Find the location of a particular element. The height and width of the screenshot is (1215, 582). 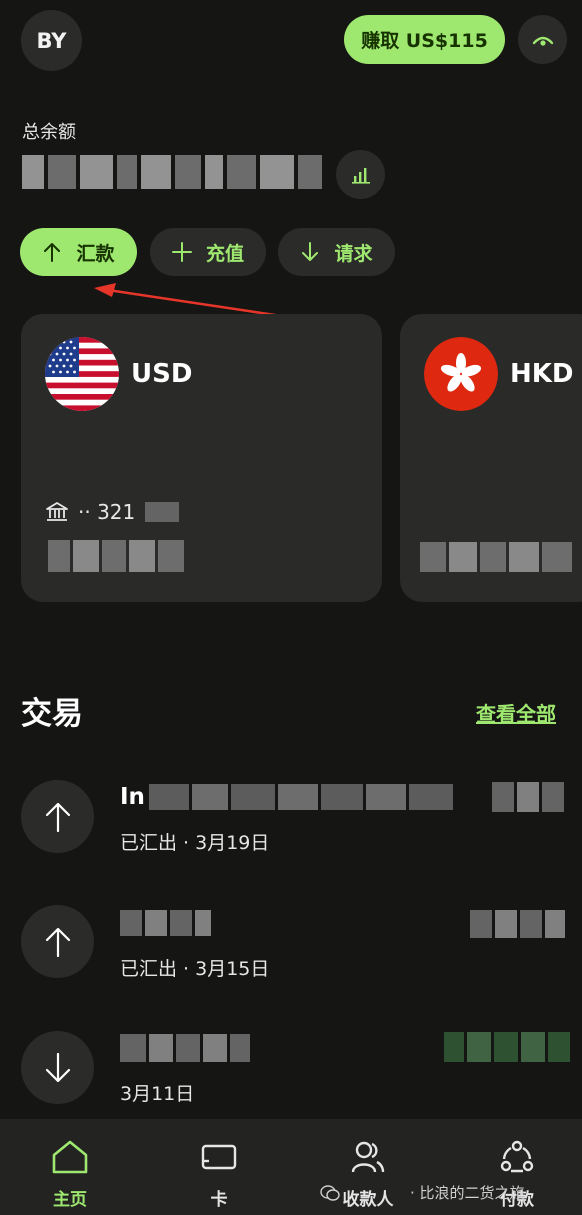

eye-icon is located at coordinates (542, 41).